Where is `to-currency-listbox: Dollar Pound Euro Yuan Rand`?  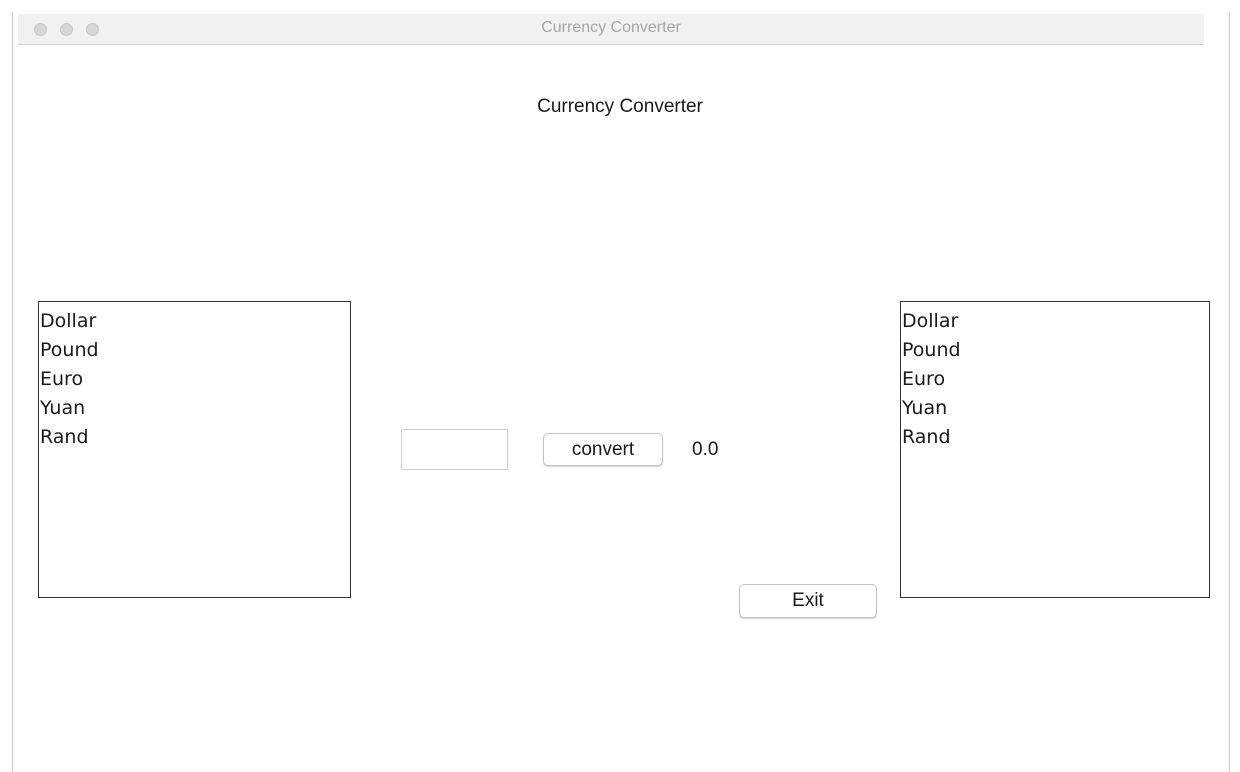 to-currency-listbox: Dollar Pound Euro Yuan Rand is located at coordinates (1055, 449).